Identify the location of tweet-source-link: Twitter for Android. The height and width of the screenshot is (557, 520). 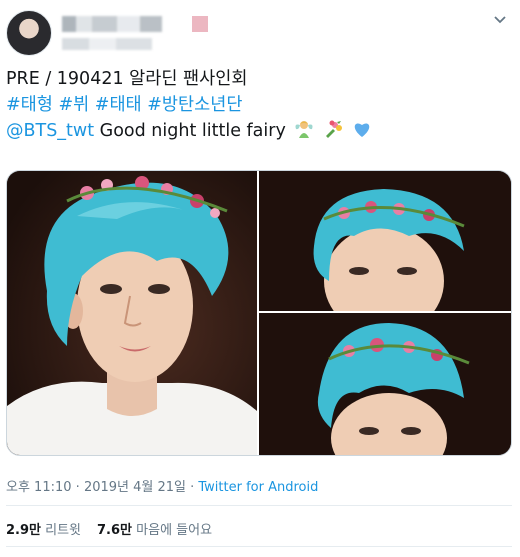
(258, 487).